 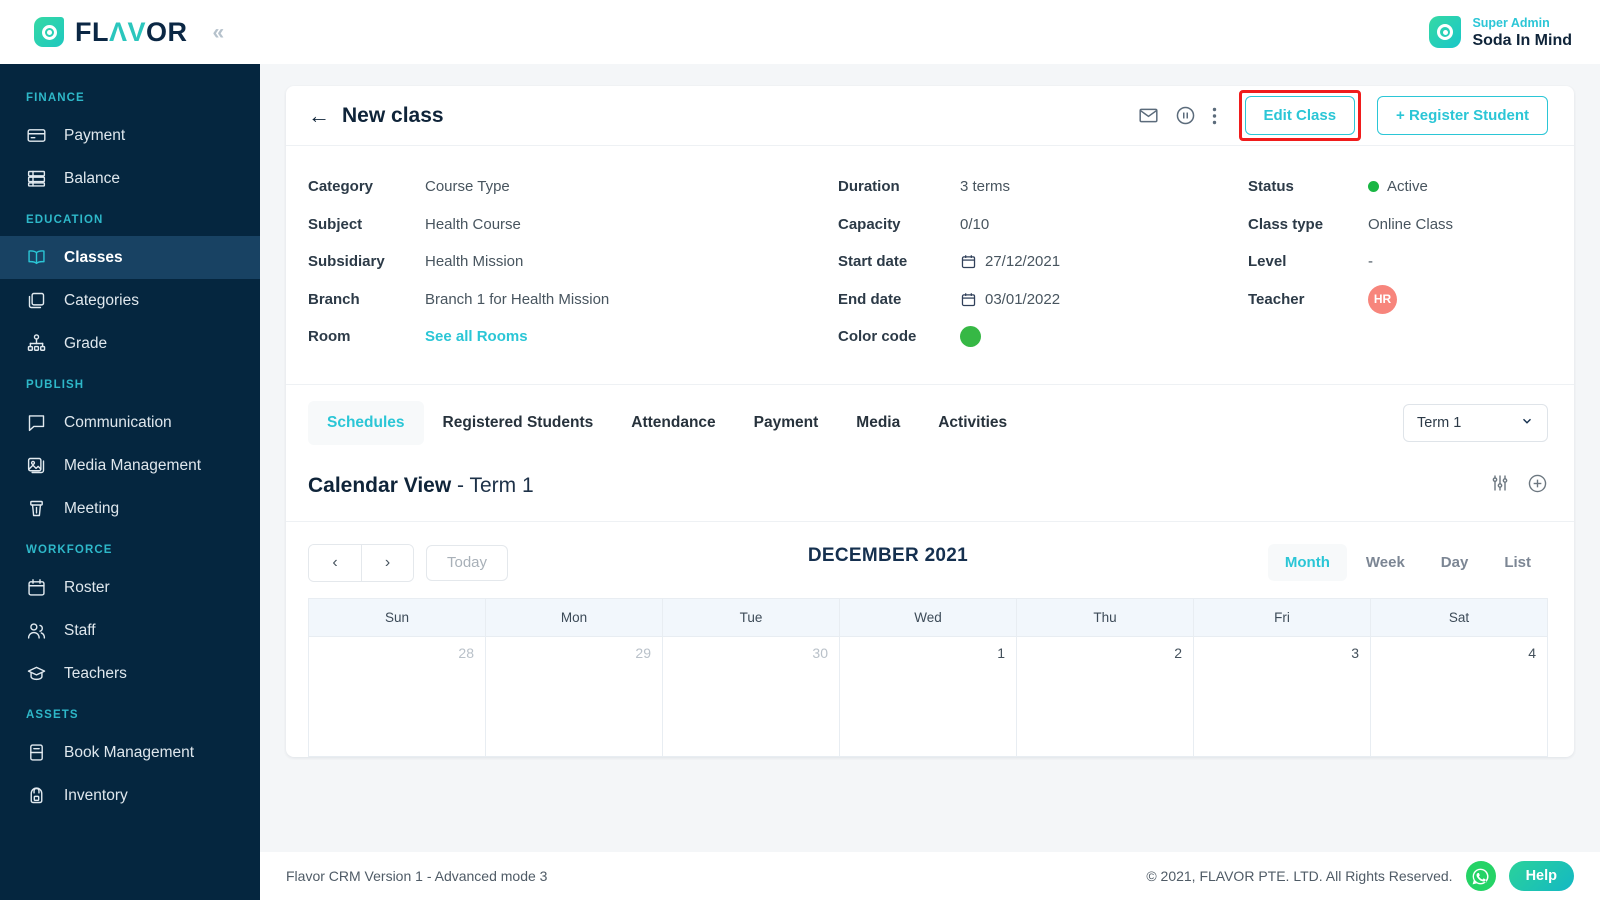 I want to click on calendar-week-row: 28 29 30 1 2 3 4, so click(x=928, y=696).